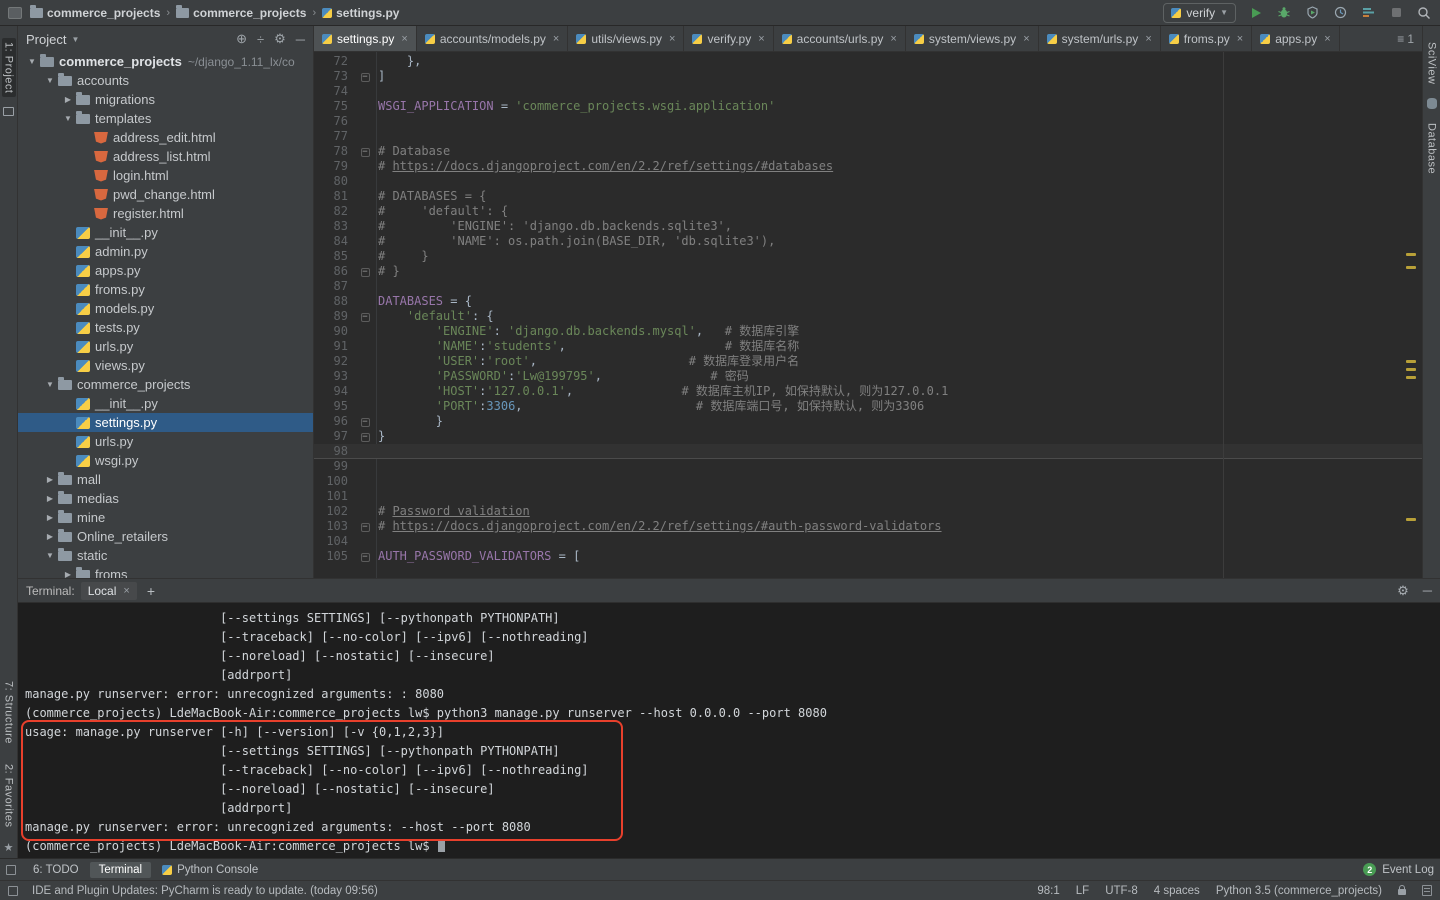  I want to click on tree-item: models.py, so click(165, 308).